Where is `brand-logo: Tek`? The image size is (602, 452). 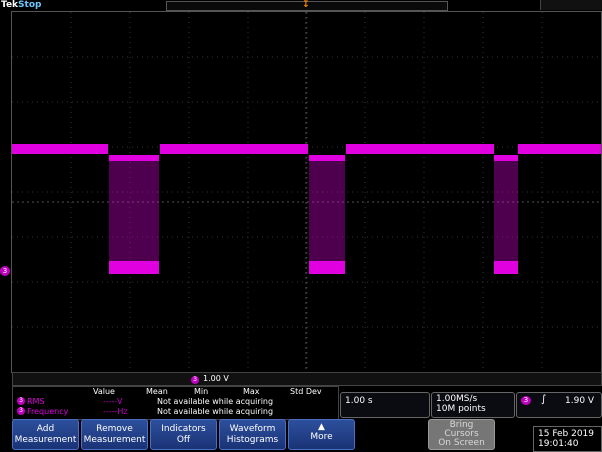
brand-logo: Tek is located at coordinates (10, 5).